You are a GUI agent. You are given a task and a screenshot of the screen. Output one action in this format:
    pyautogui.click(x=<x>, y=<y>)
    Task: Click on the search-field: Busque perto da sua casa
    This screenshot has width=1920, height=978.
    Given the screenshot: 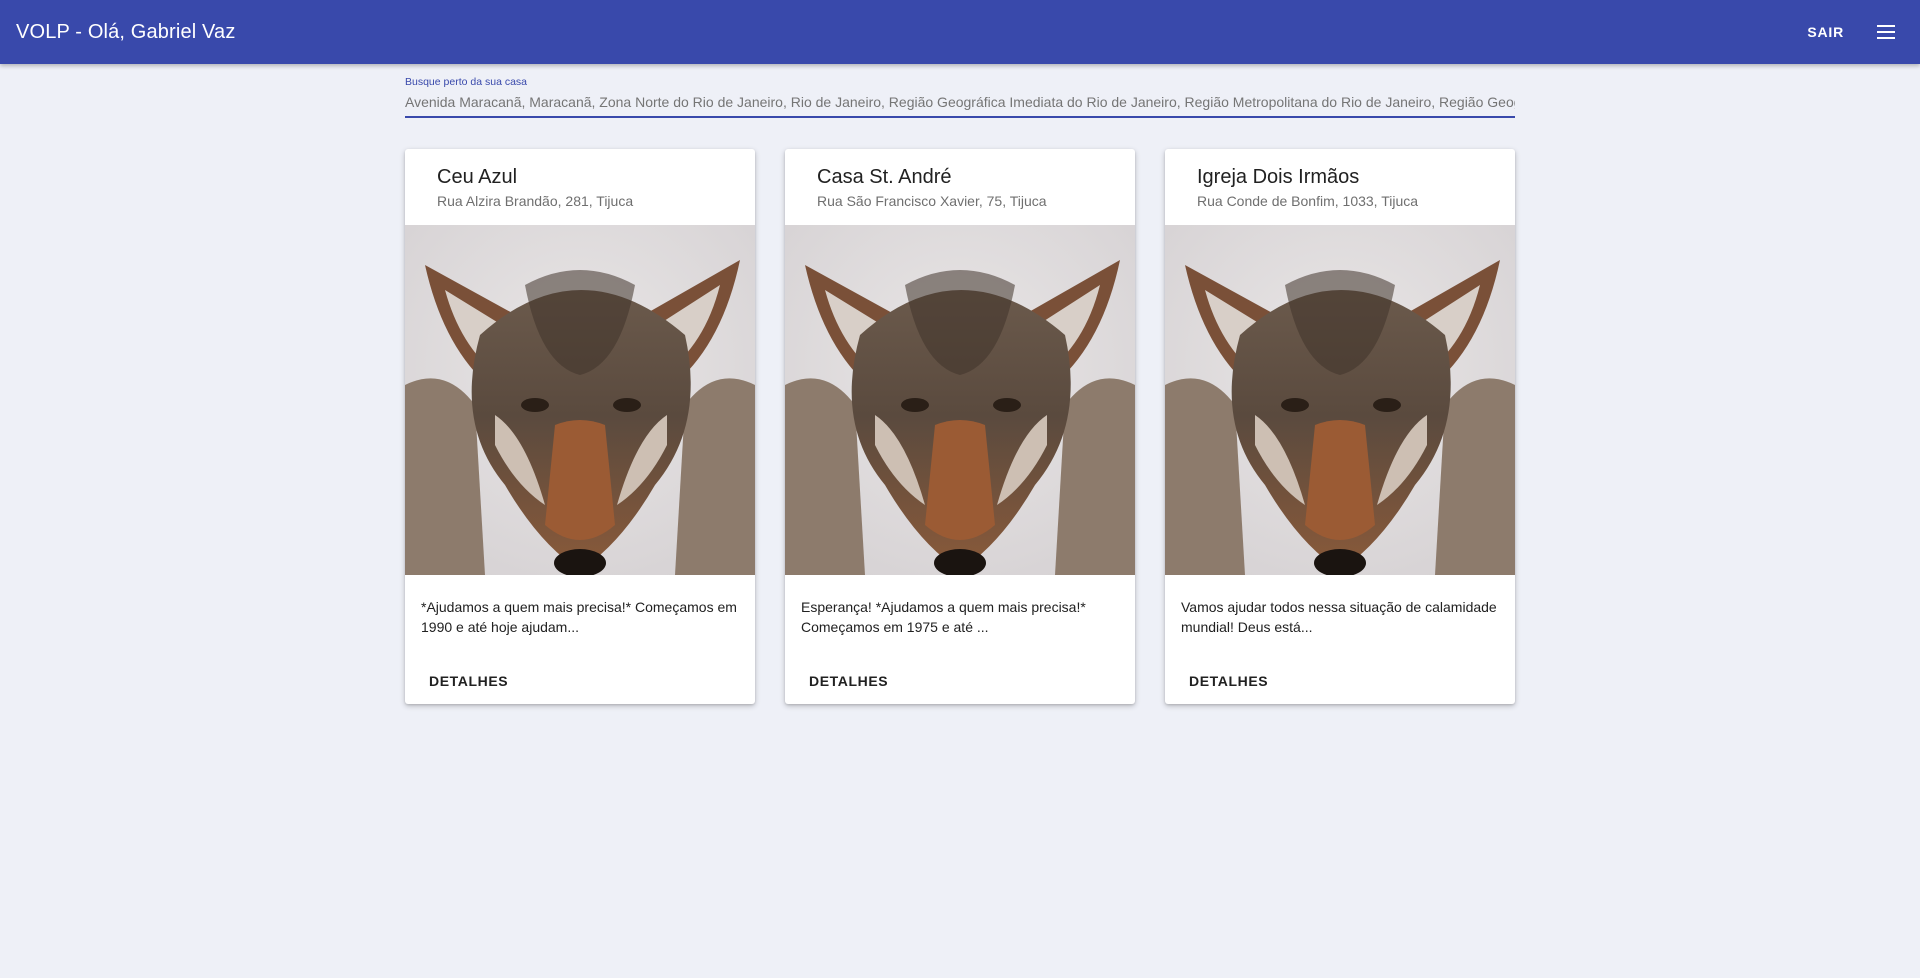 What is the action you would take?
    pyautogui.click(x=960, y=97)
    